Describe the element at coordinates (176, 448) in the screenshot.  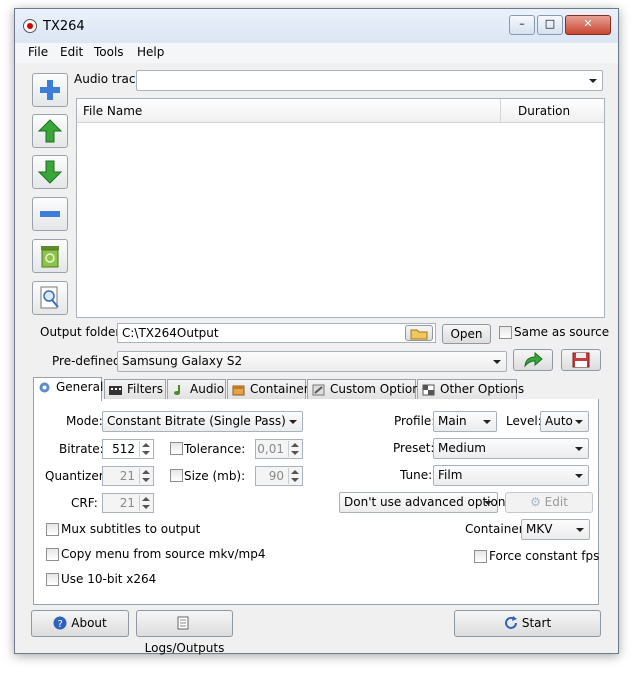
I see `tolerance-checkbox` at that location.